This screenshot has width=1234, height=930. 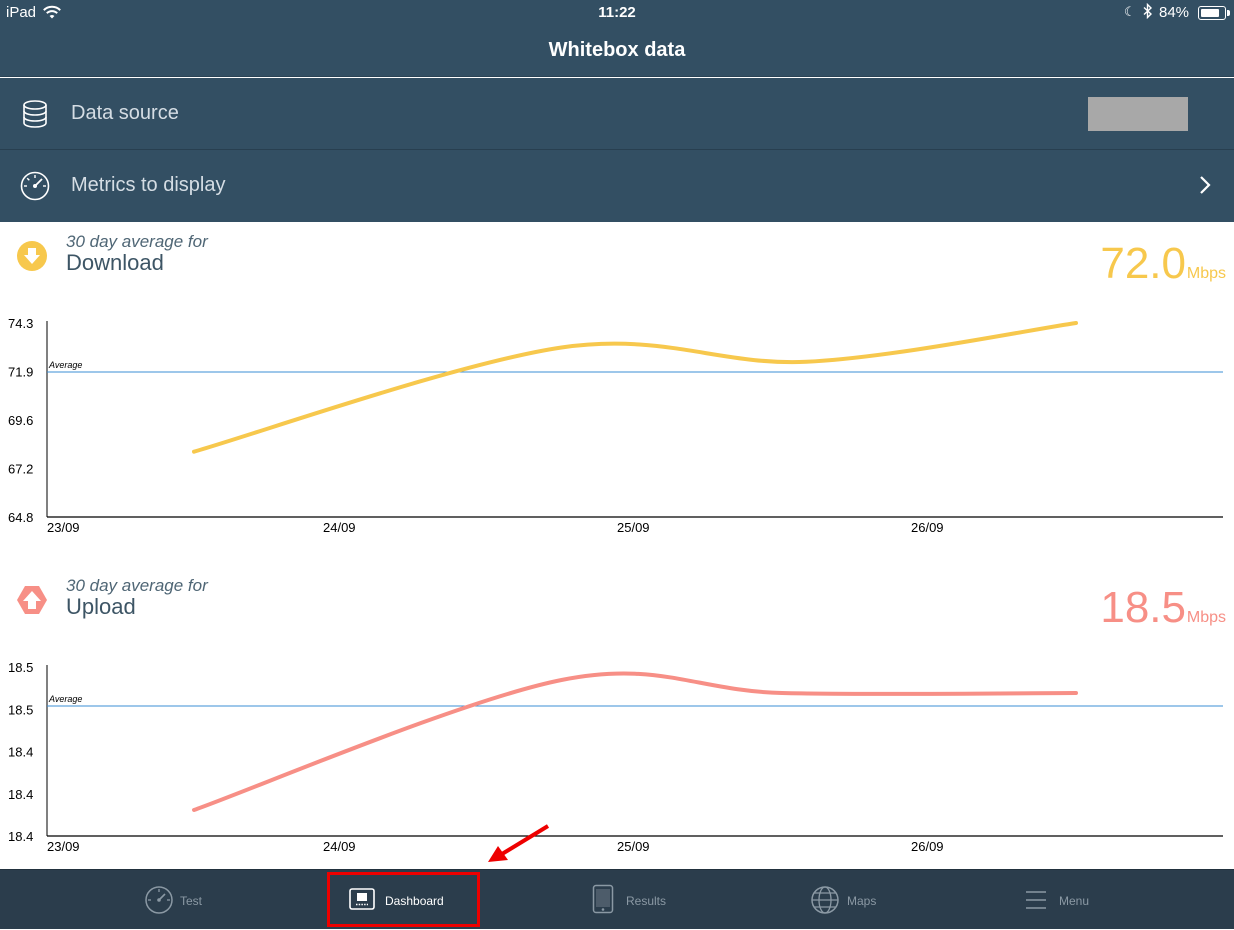 I want to click on tab-bar: Test Dashboard Results Maps Menu, so click(x=617, y=899).